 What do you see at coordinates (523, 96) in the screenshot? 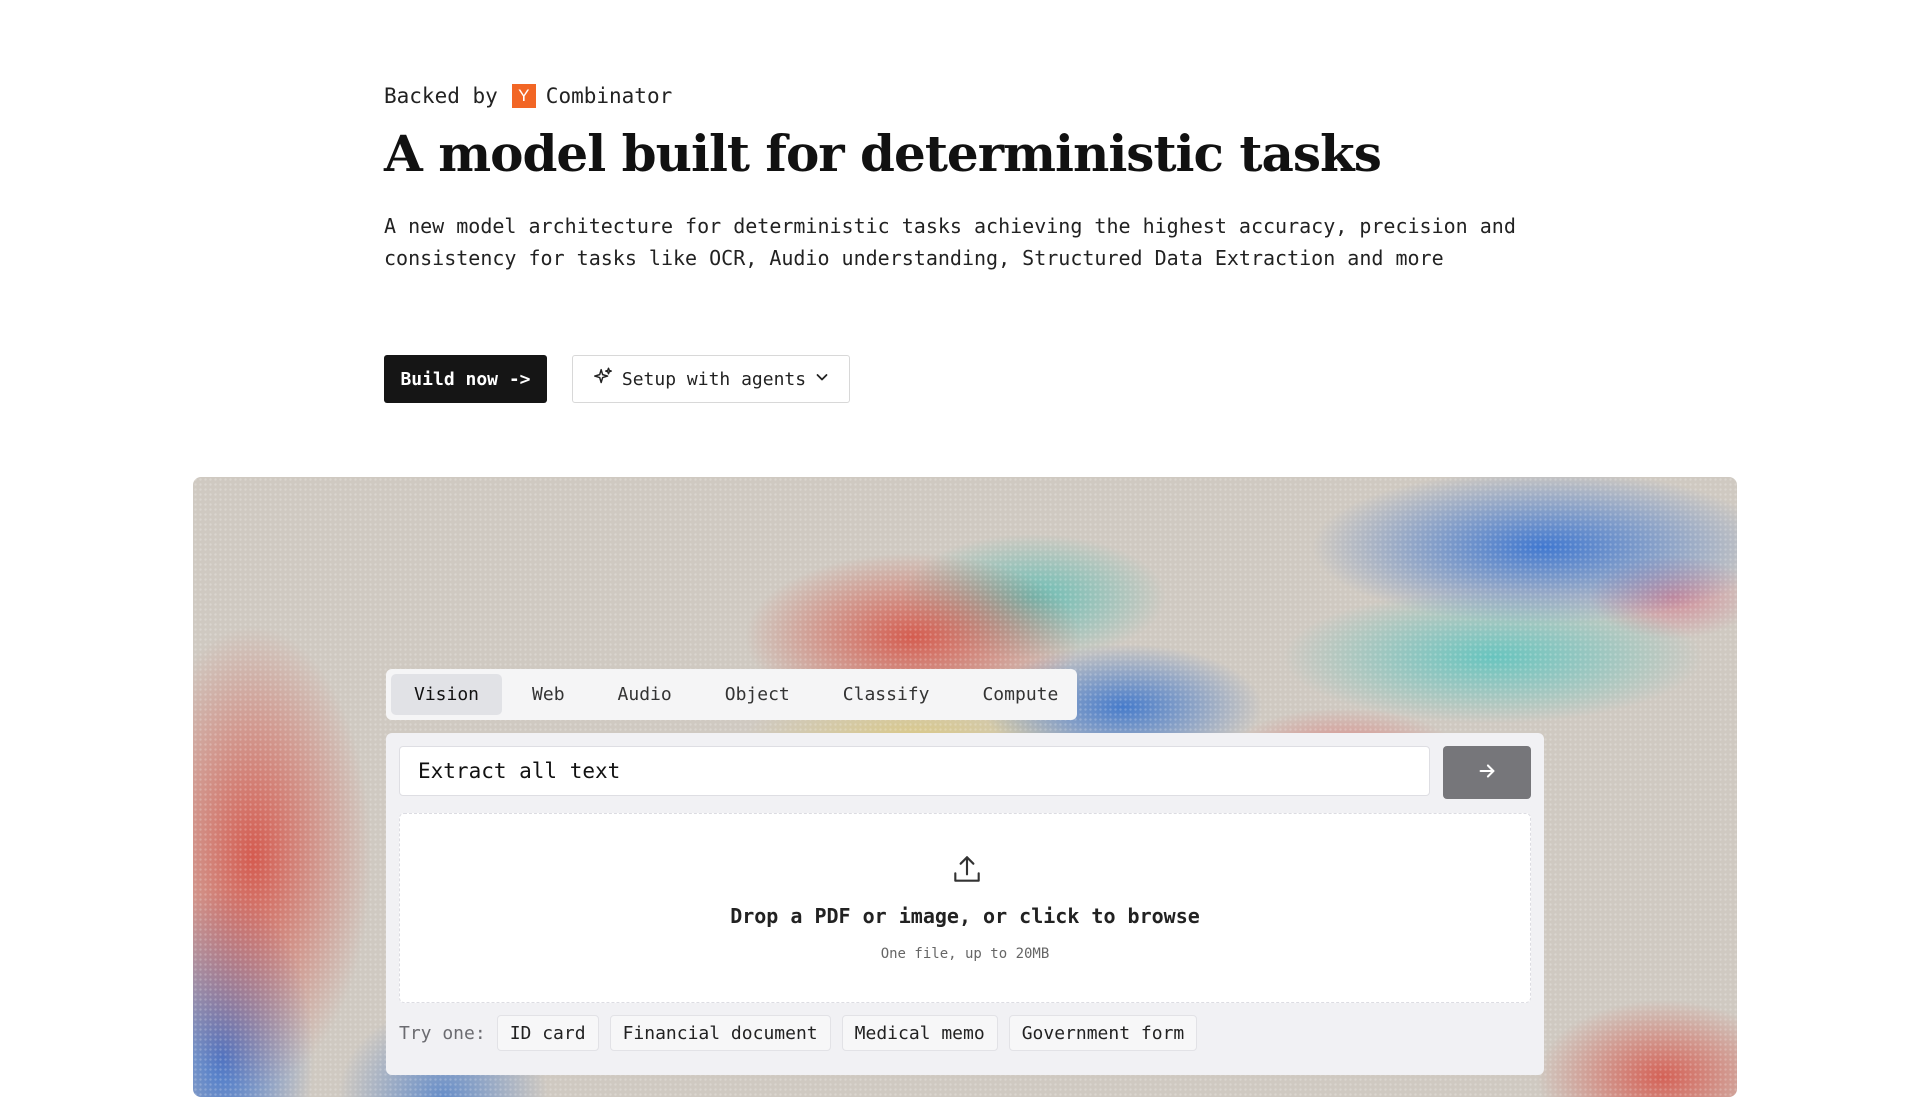
I see `y-combinator-logo: Y` at bounding box center [523, 96].